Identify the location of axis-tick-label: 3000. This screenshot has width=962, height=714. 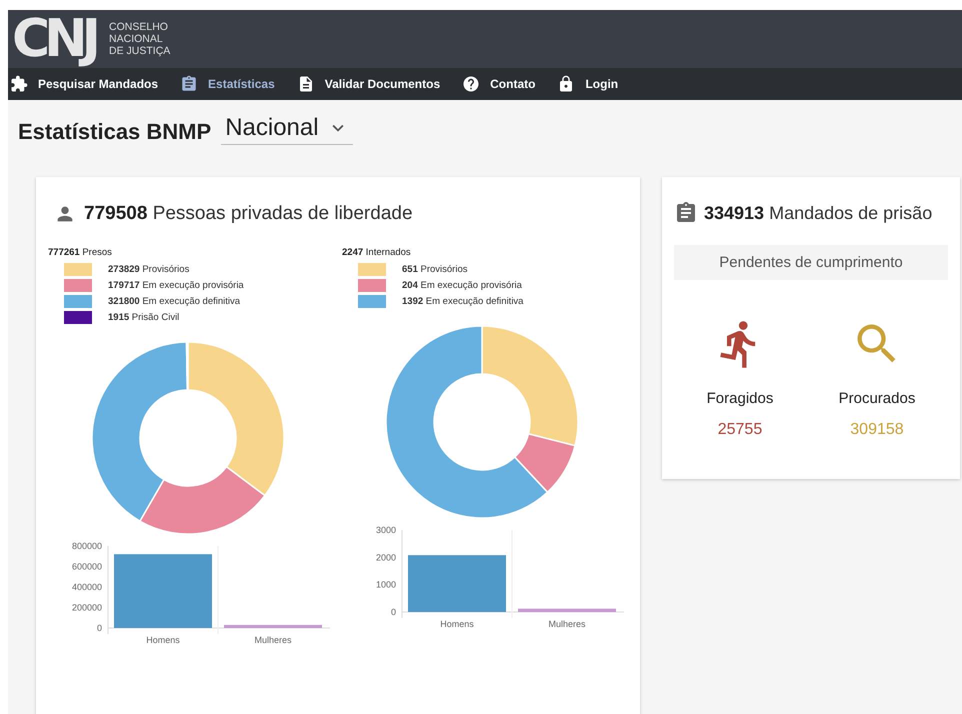
(386, 530).